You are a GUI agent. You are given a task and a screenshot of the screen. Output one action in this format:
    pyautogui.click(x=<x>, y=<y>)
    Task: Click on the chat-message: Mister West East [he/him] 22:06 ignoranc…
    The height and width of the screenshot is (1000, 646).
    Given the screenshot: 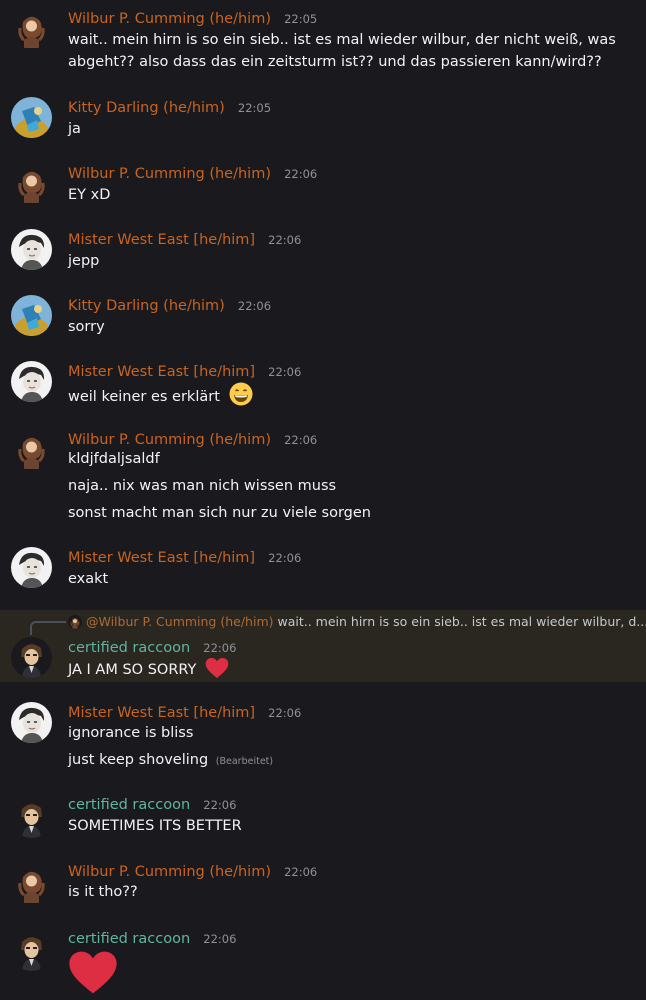 What is the action you would take?
    pyautogui.click(x=323, y=736)
    